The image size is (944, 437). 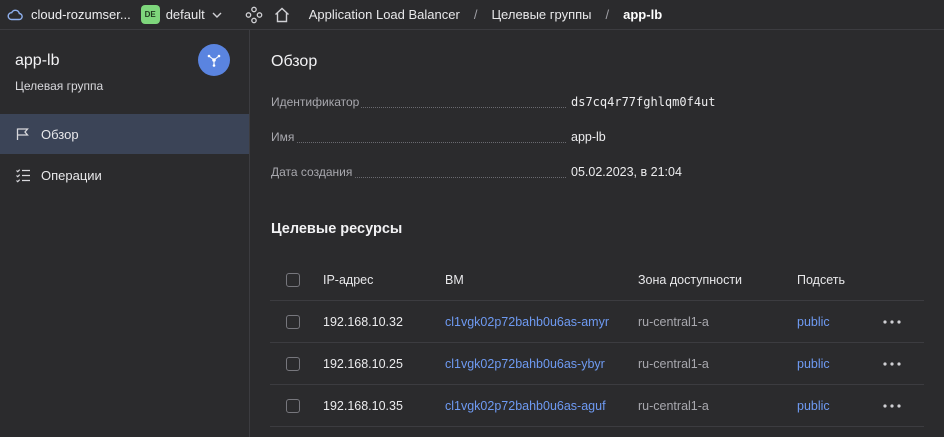 What do you see at coordinates (496, 174) in the screenshot?
I see `prop-row-created: Дата создания 05.02.2023, в 21:04` at bounding box center [496, 174].